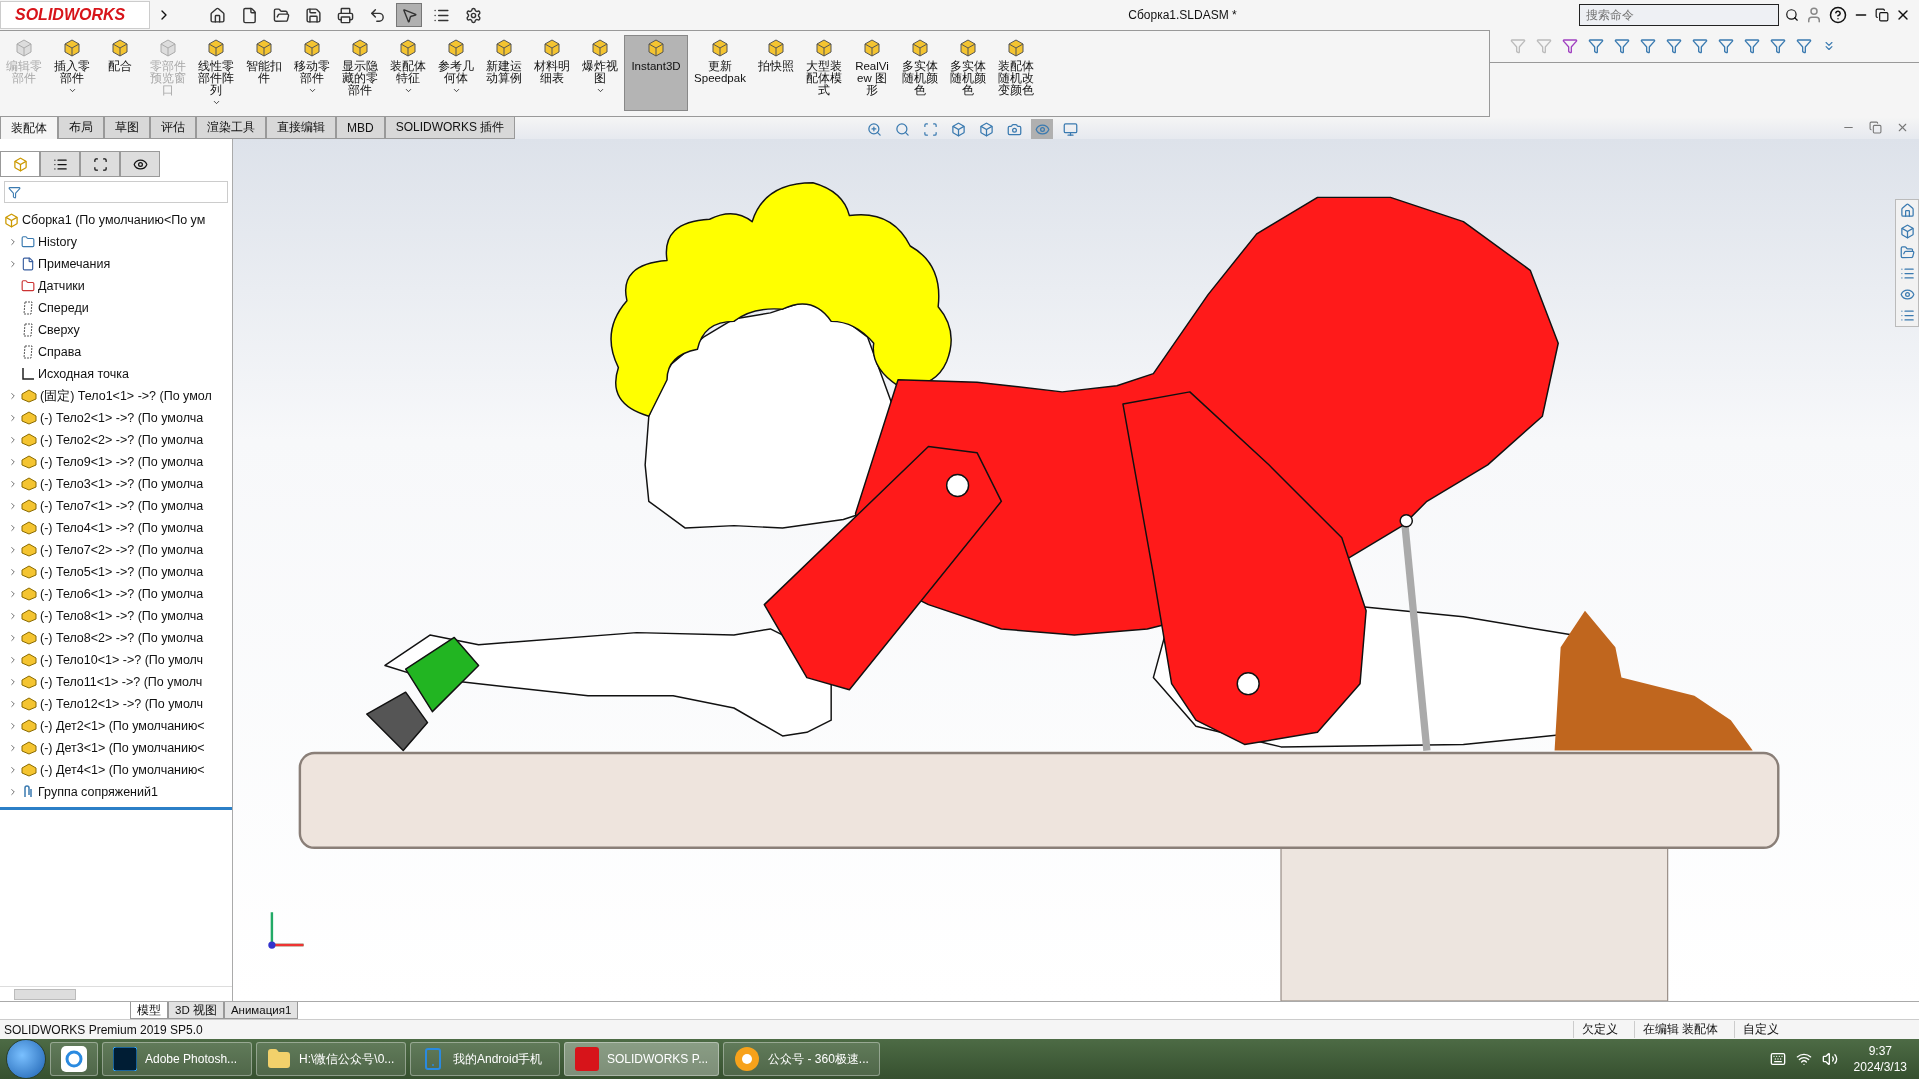 This screenshot has width=1919, height=1079. I want to click on tree-item: Примечания, so click(116, 264).